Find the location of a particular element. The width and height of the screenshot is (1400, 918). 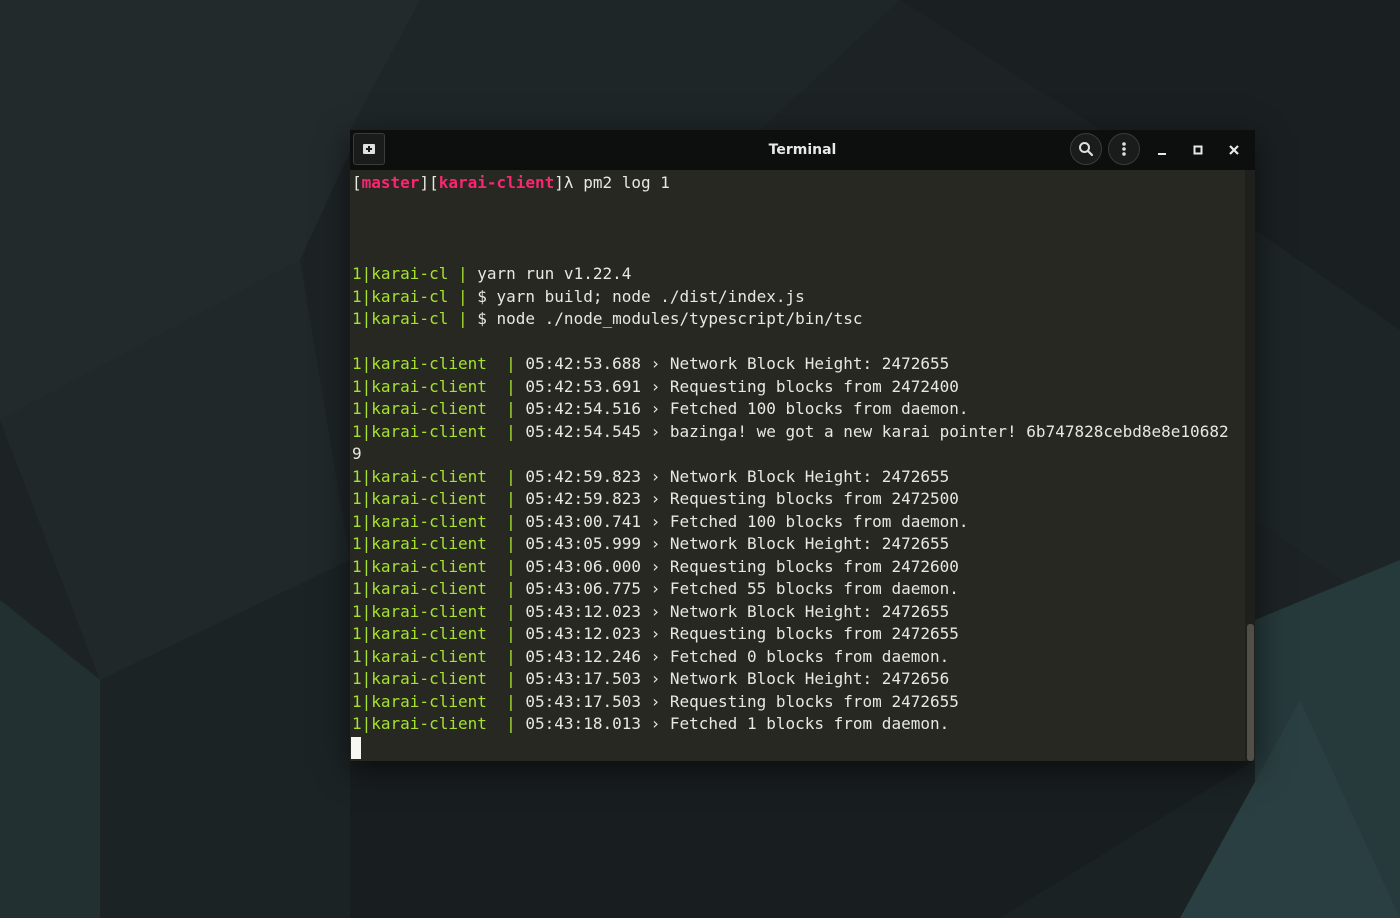

log-text: $ node ./node_modules/typescript/bin/tsc is located at coordinates (670, 318).